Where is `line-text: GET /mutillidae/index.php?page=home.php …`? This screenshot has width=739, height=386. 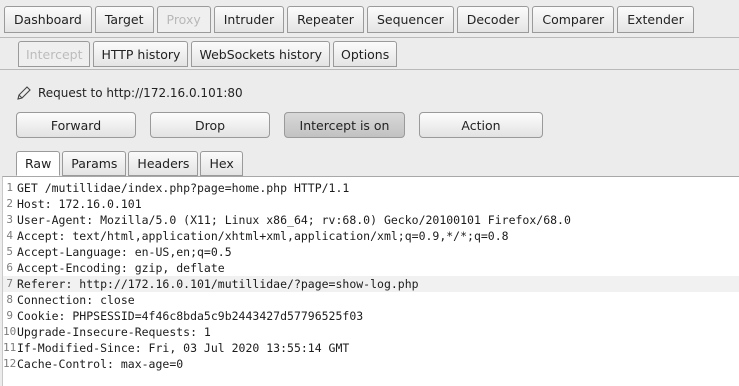 line-text: GET /mutillidae/index.php?page=home.php … is located at coordinates (183, 188).